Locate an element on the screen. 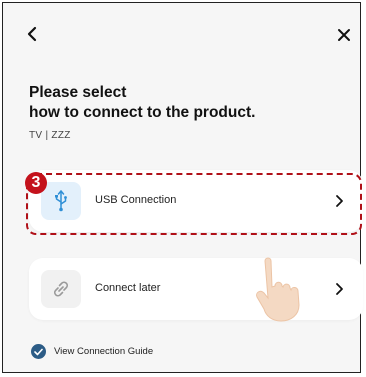 This screenshot has height=377, width=366. close-button is located at coordinates (344, 35).